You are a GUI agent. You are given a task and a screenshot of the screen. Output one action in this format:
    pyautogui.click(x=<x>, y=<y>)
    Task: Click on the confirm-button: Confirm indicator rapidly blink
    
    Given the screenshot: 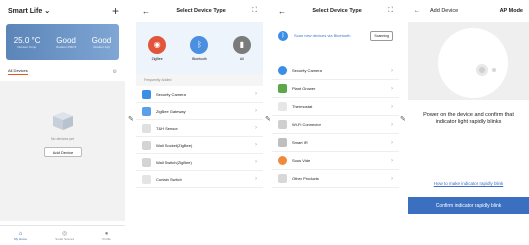 What is the action you would take?
    pyautogui.click(x=468, y=205)
    